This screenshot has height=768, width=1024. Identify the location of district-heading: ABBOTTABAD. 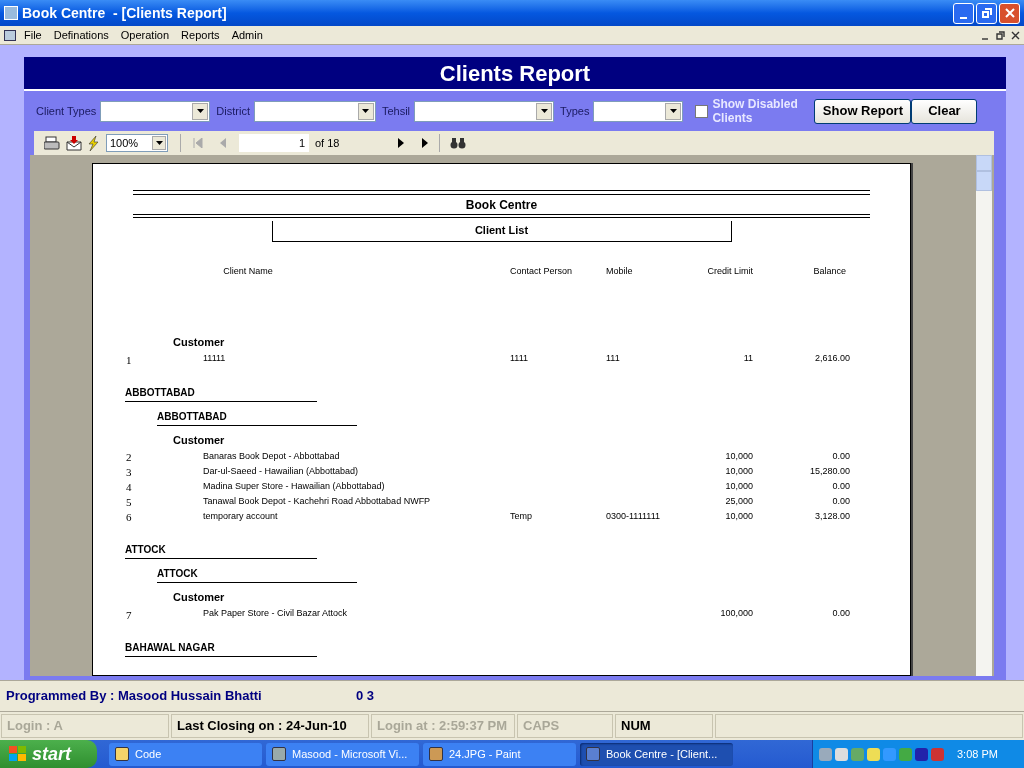
(221, 393).